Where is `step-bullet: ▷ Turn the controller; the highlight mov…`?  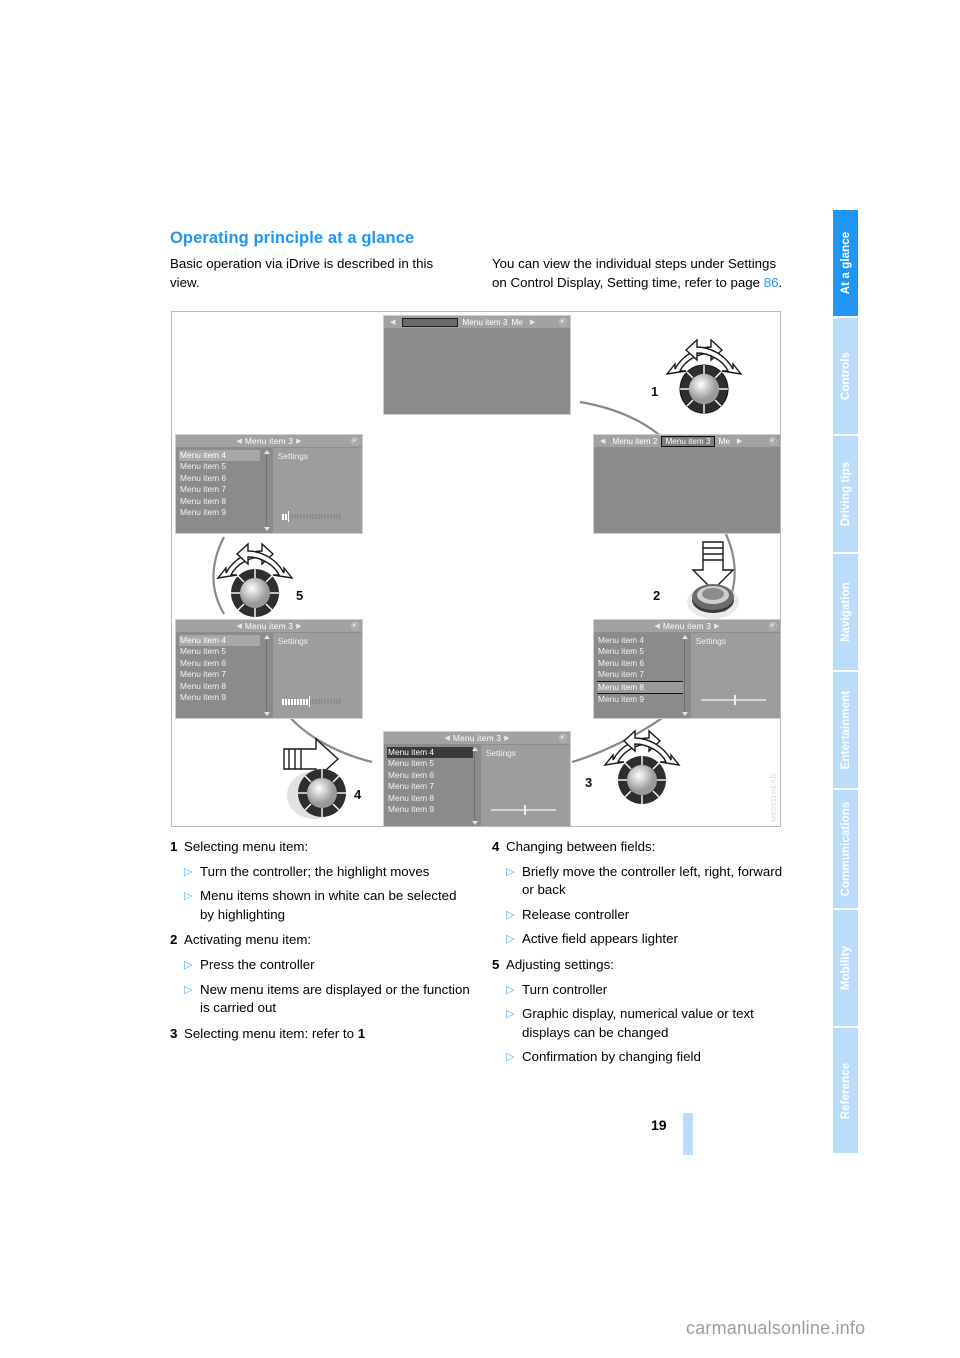 step-bullet: ▷ Turn the controller; the highlight mov… is located at coordinates (320, 872).